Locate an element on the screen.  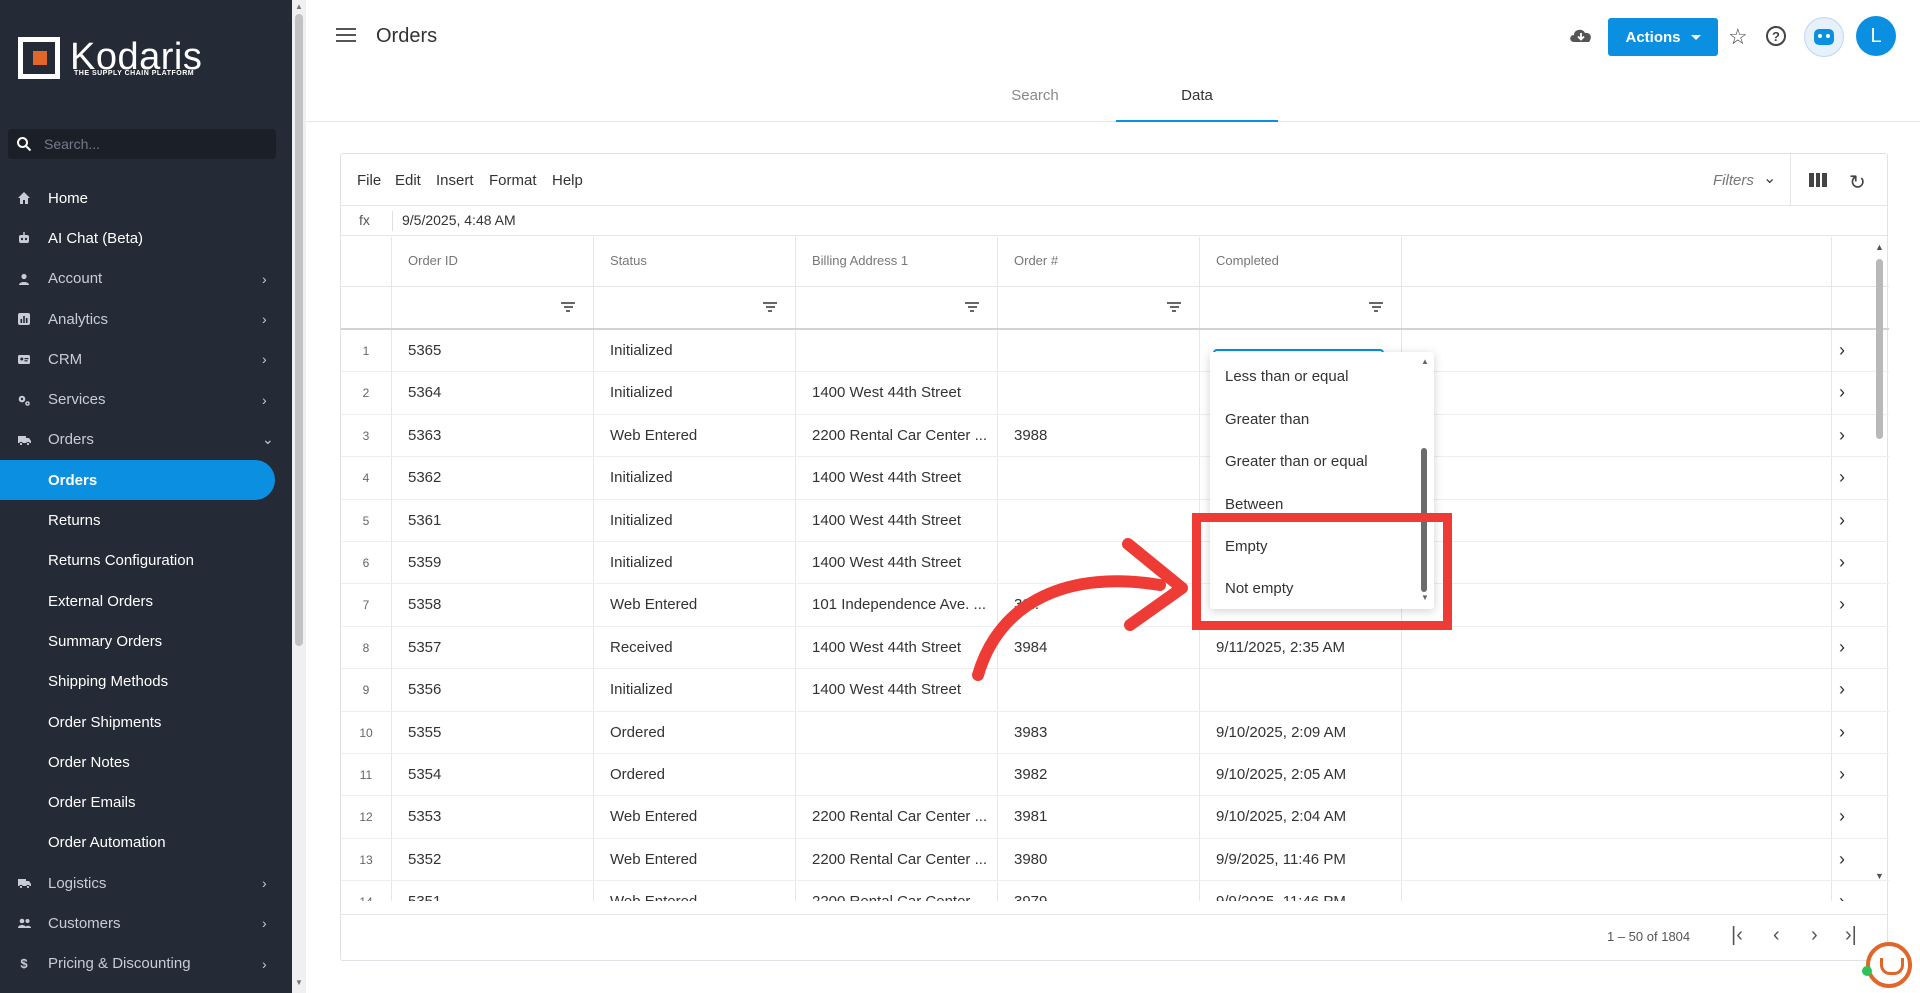
sidebar-item-order-automation: Order Automation is located at coordinates (146, 843).